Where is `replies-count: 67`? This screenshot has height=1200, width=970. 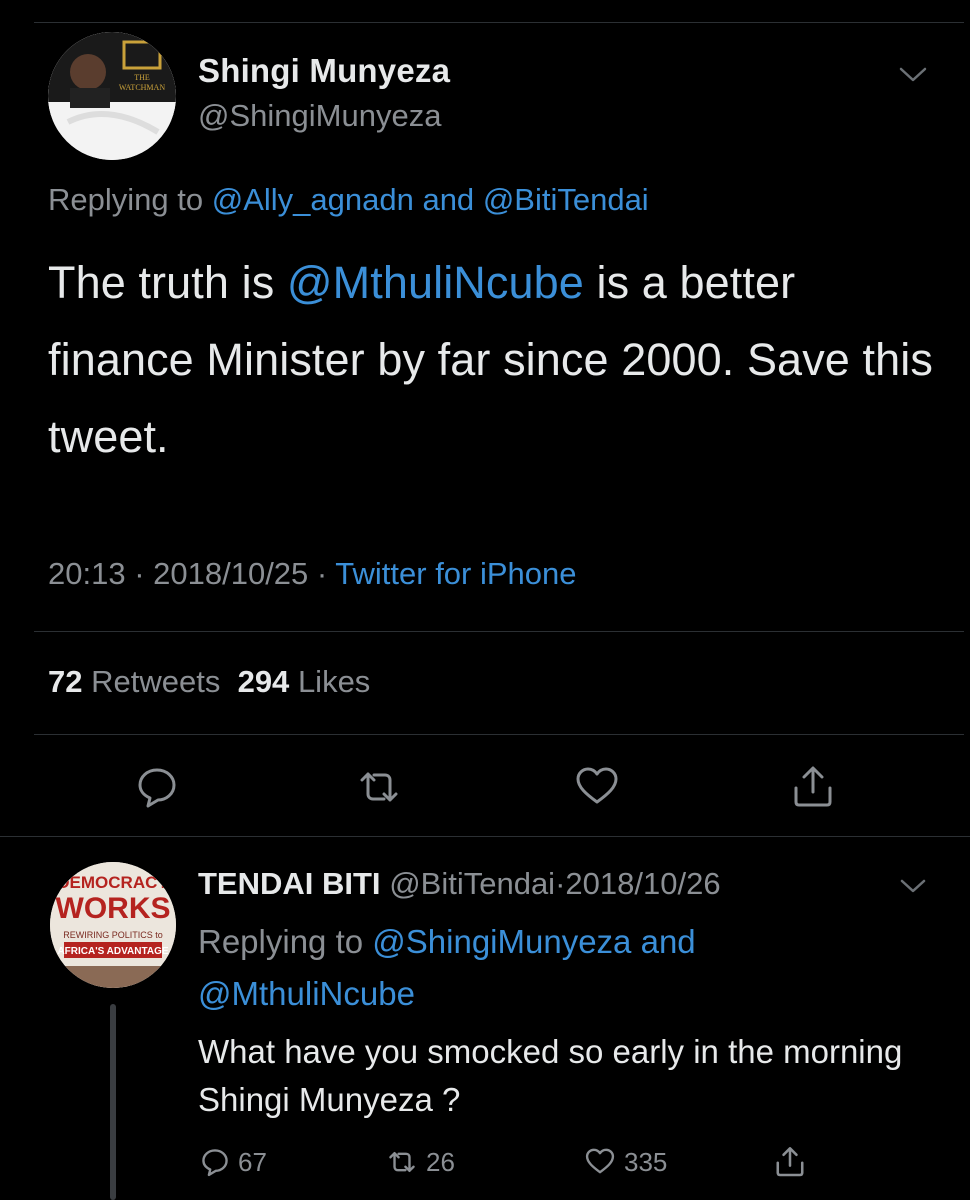 replies-count: 67 is located at coordinates (252, 1161).